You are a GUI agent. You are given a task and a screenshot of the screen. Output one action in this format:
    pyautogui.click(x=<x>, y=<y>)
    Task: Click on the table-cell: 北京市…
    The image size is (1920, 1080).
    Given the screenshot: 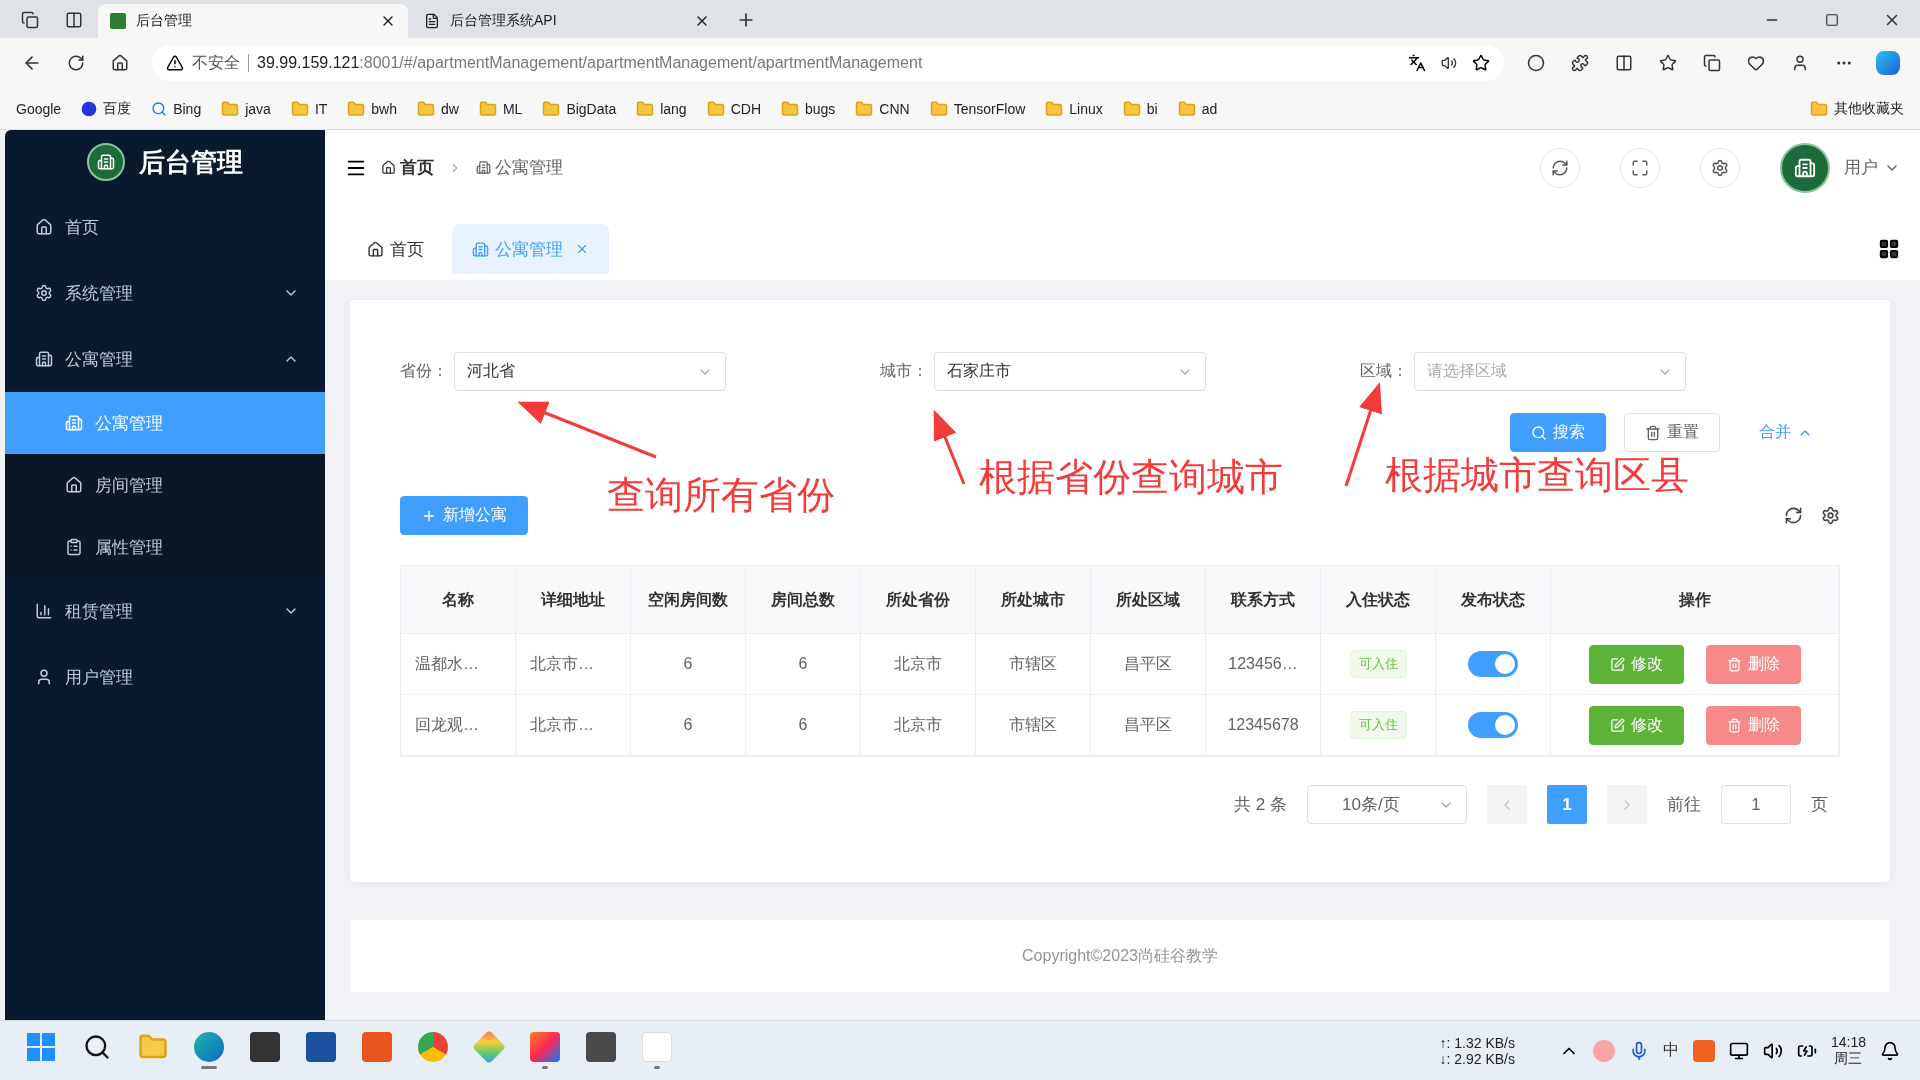 What is the action you would take?
    pyautogui.click(x=573, y=664)
    